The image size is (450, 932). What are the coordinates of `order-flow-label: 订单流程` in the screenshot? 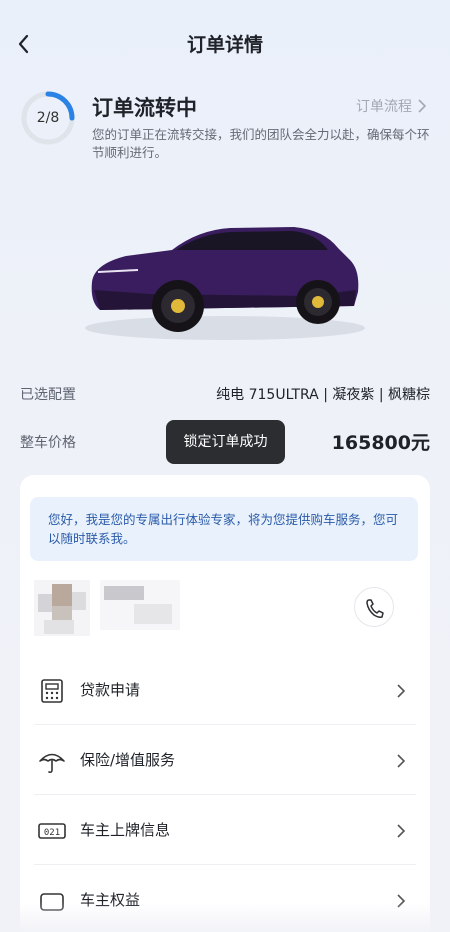 It's located at (384, 107).